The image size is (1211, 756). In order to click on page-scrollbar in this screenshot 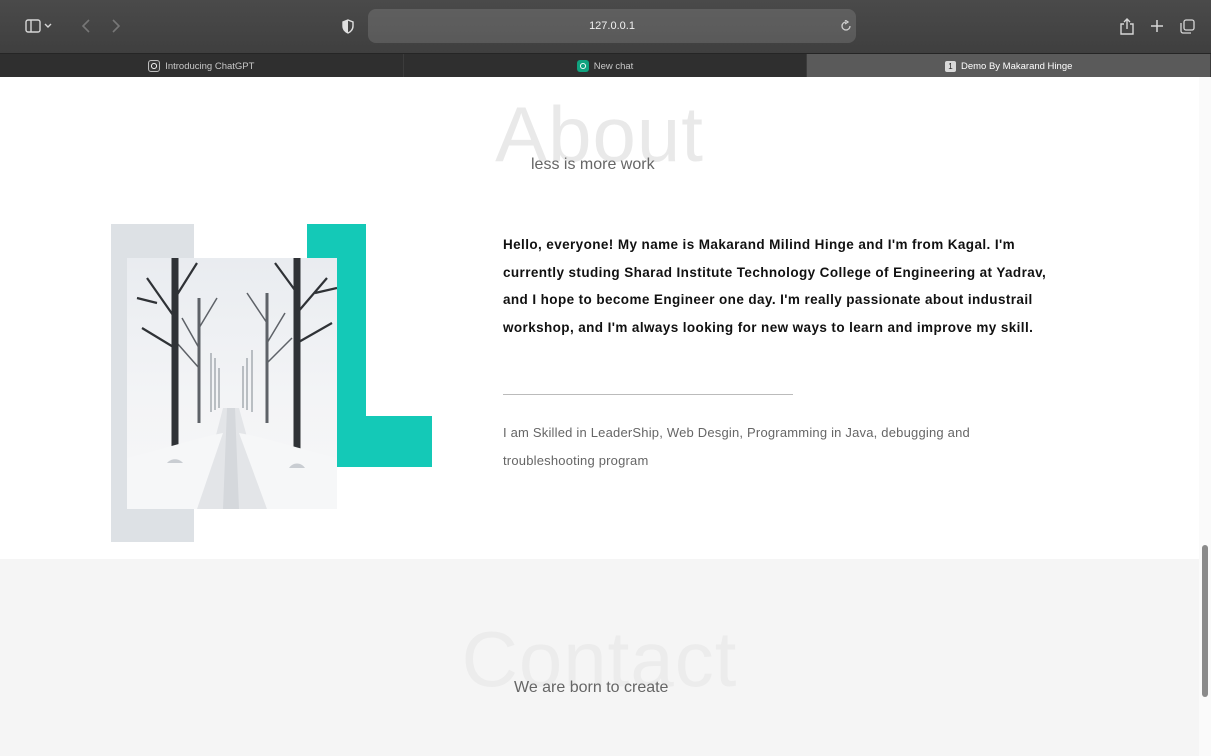, I will do `click(1205, 416)`.